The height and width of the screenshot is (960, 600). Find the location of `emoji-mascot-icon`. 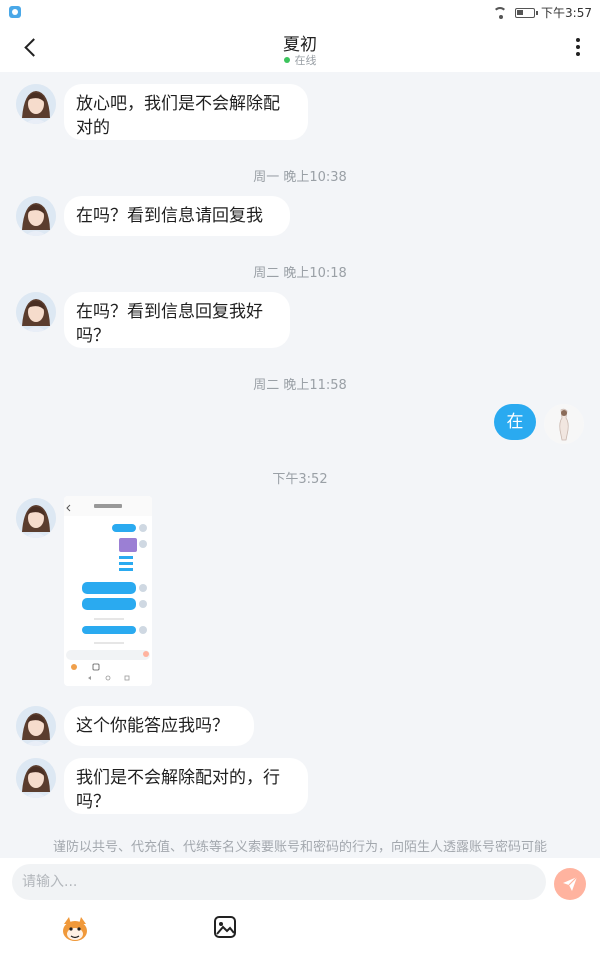

emoji-mascot-icon is located at coordinates (75, 929).